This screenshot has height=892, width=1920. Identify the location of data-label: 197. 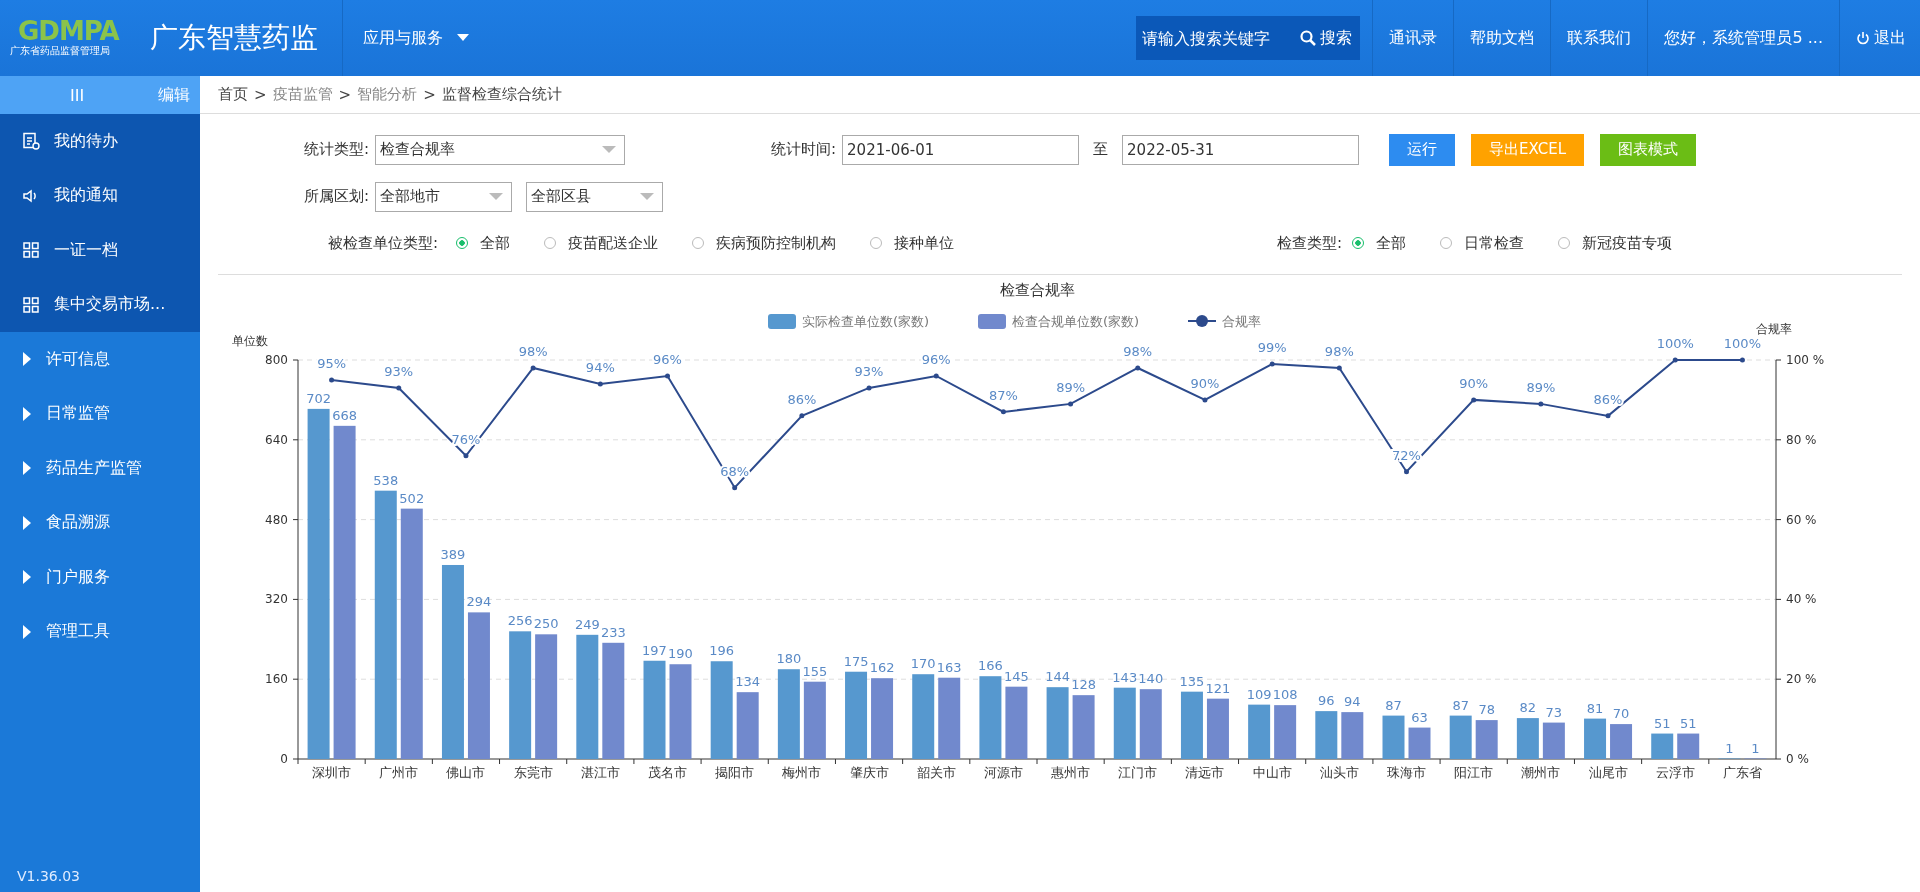
(654, 650).